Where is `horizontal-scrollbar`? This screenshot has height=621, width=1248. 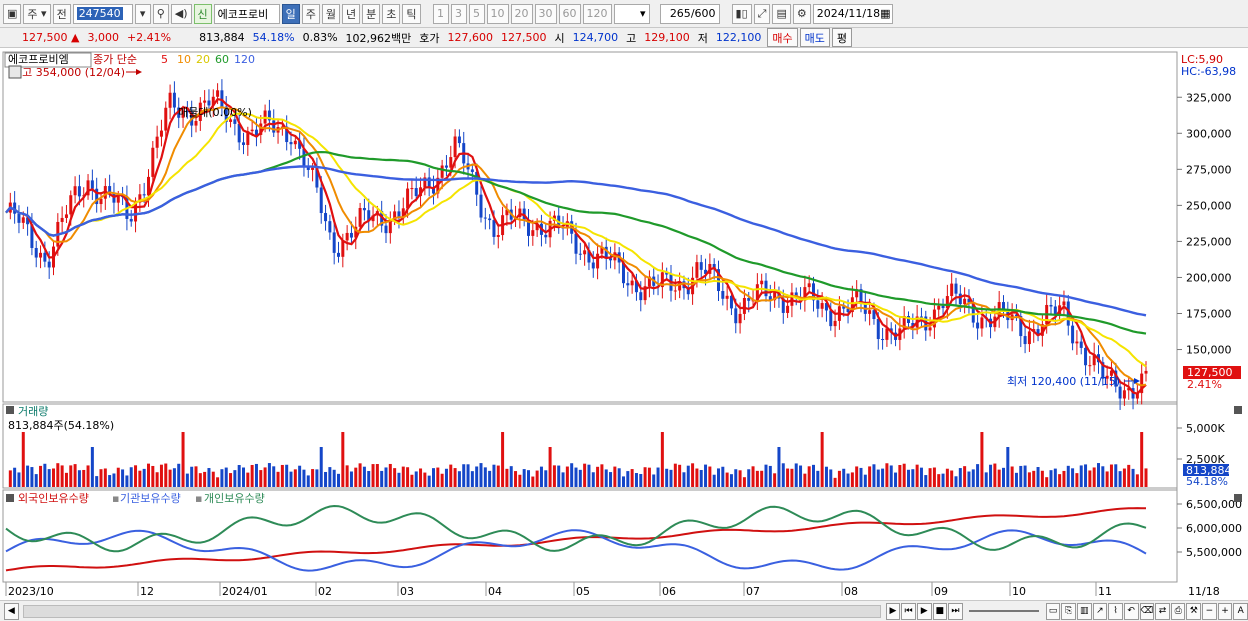 horizontal-scrollbar is located at coordinates (451, 611).